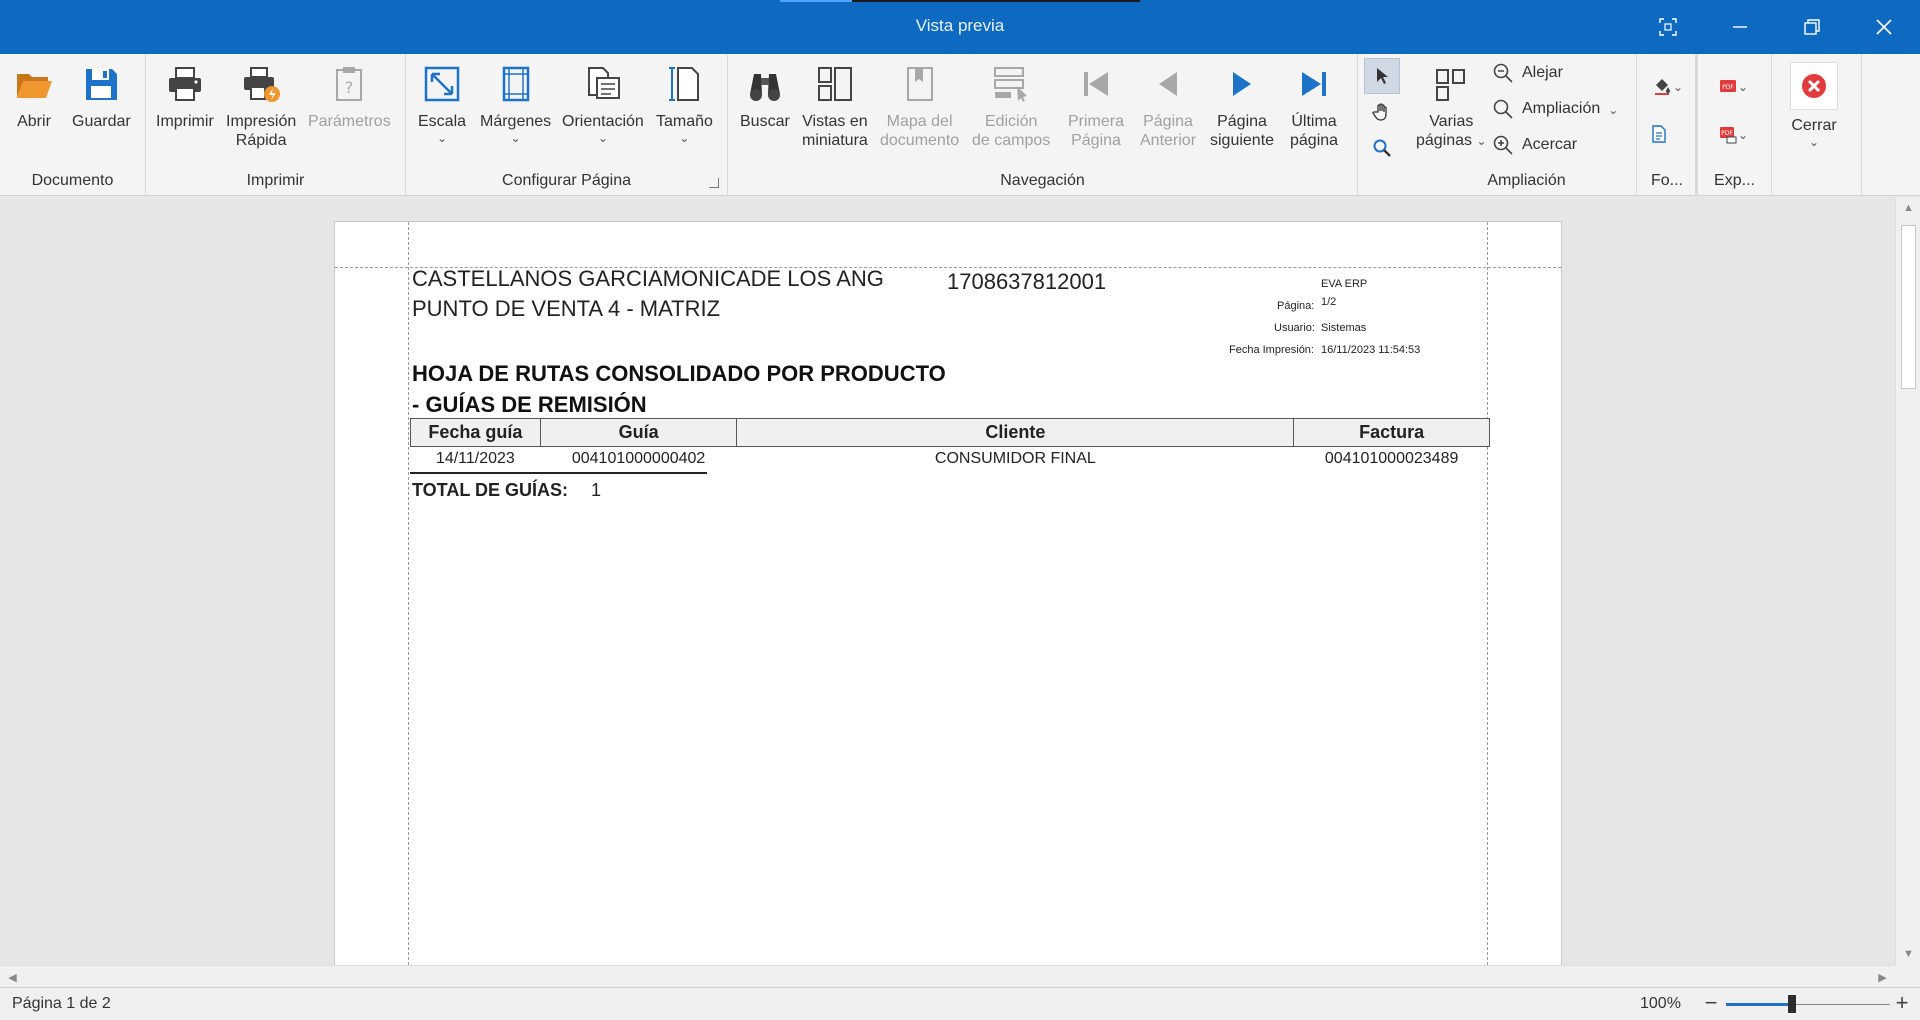 The height and width of the screenshot is (1020, 1920). Describe the element at coordinates (1042, 180) in the screenshot. I see `group-label-navegacion: Navegación` at that location.